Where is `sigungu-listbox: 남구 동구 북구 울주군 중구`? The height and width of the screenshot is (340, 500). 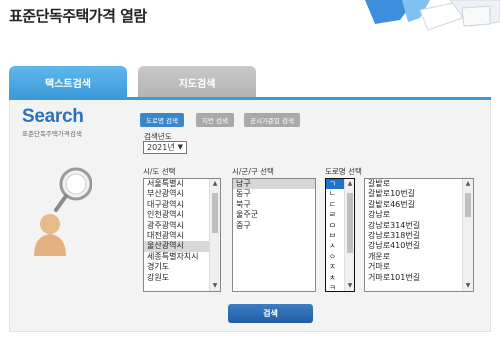 sigungu-listbox: 남구 동구 북구 울주군 중구 is located at coordinates (274, 235).